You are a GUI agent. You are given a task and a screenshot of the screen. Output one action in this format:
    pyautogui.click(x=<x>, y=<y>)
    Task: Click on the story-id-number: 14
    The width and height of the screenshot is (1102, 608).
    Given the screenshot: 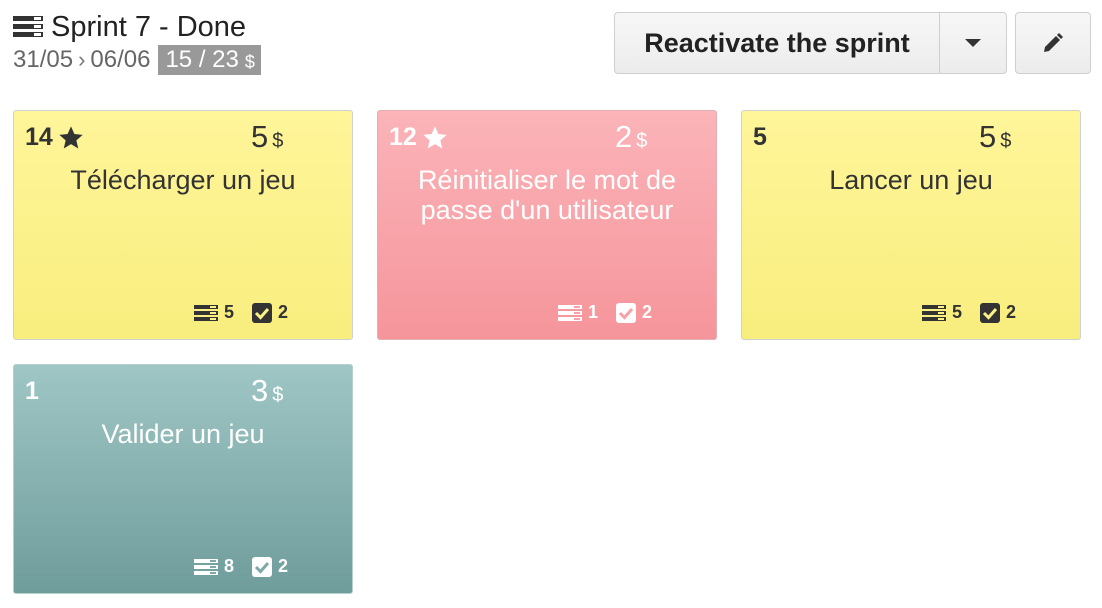 What is the action you would take?
    pyautogui.click(x=39, y=137)
    